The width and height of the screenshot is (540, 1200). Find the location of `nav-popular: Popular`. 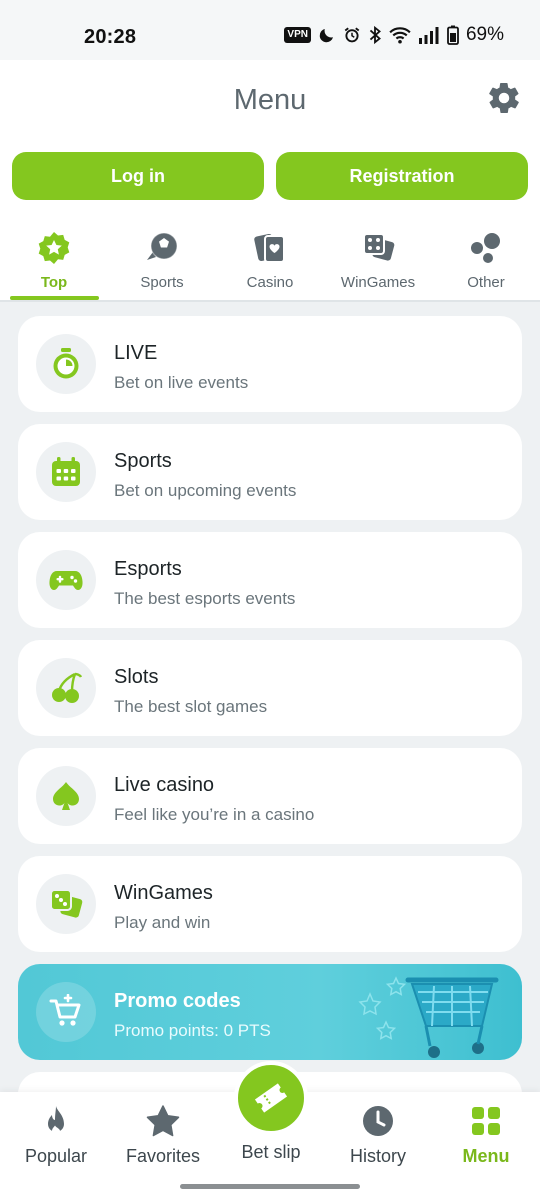

nav-popular: Popular is located at coordinates (56, 1137).